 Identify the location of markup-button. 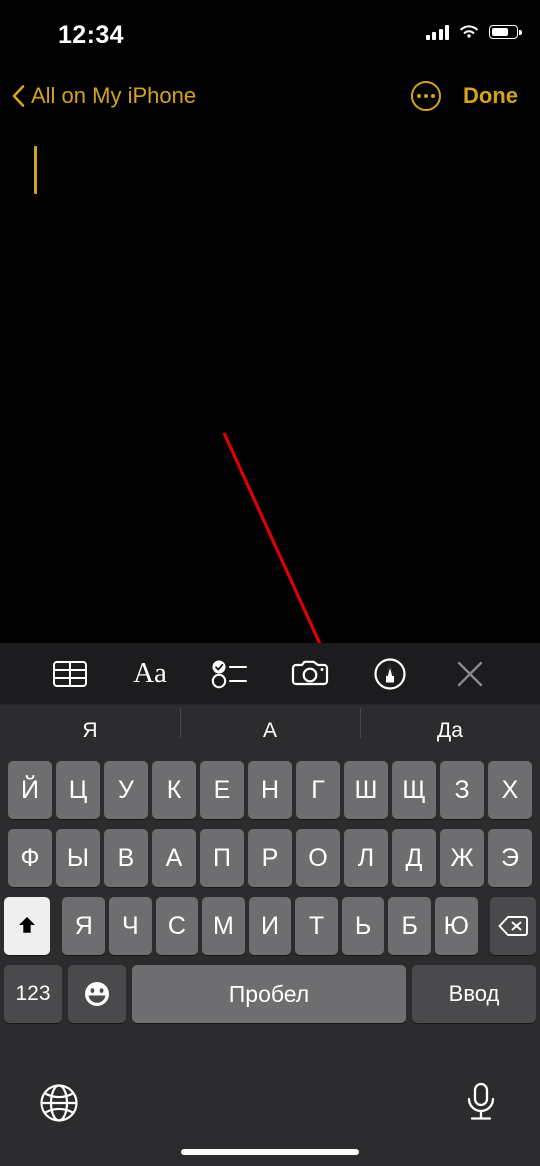
(390, 674).